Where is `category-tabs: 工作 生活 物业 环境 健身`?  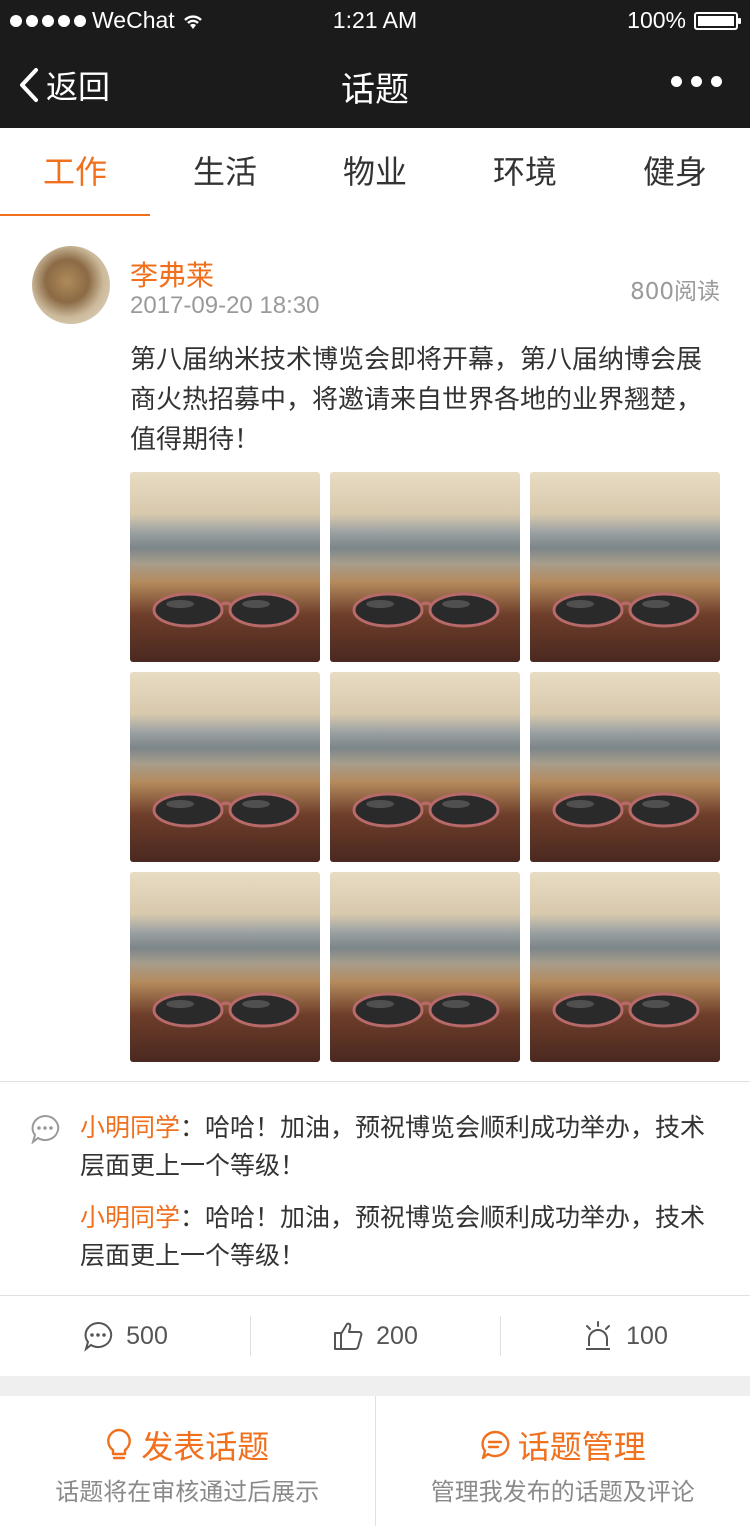
category-tabs: 工作 生活 物业 环境 健身 is located at coordinates (375, 172).